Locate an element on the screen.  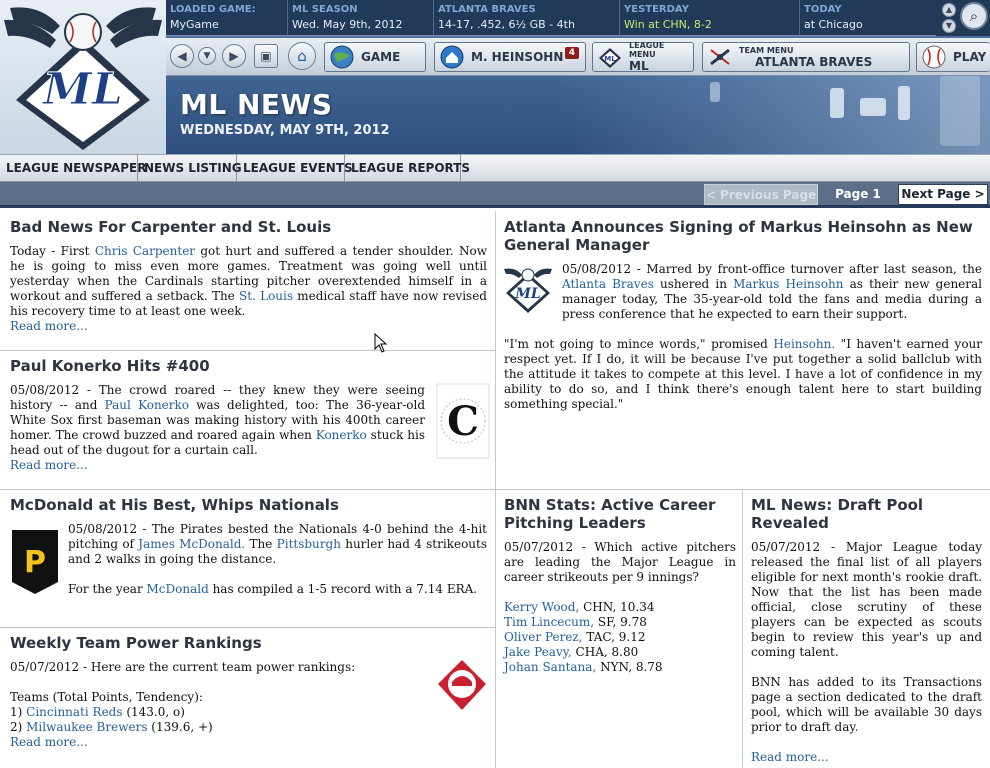
home-icon: ⌂ is located at coordinates (302, 56).